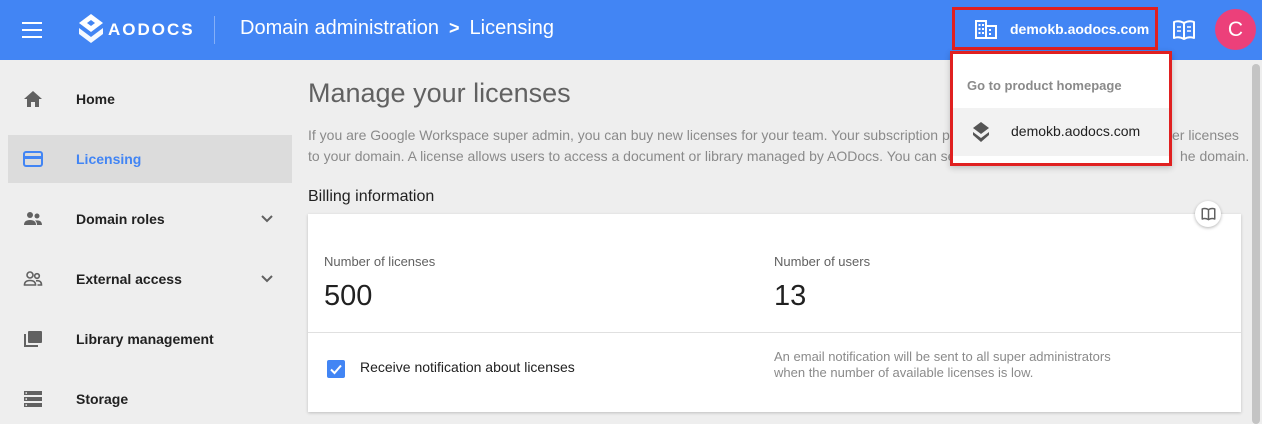 The height and width of the screenshot is (424, 1262). Describe the element at coordinates (33, 339) in the screenshot. I see `library-icon` at that location.